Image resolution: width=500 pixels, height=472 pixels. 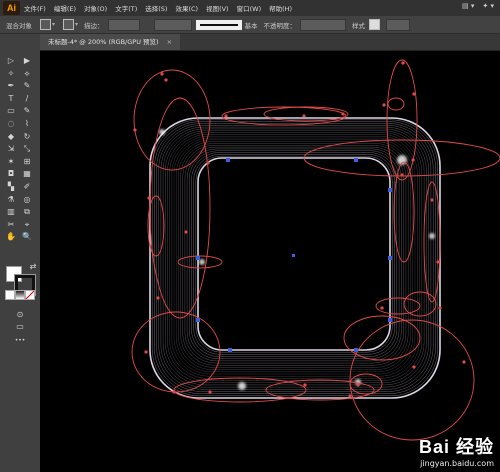 What do you see at coordinates (270, 42) in the screenshot?
I see `document-tab-bar: 未标题-4* @ 200% (RGB/GPU 预览) ×` at bounding box center [270, 42].